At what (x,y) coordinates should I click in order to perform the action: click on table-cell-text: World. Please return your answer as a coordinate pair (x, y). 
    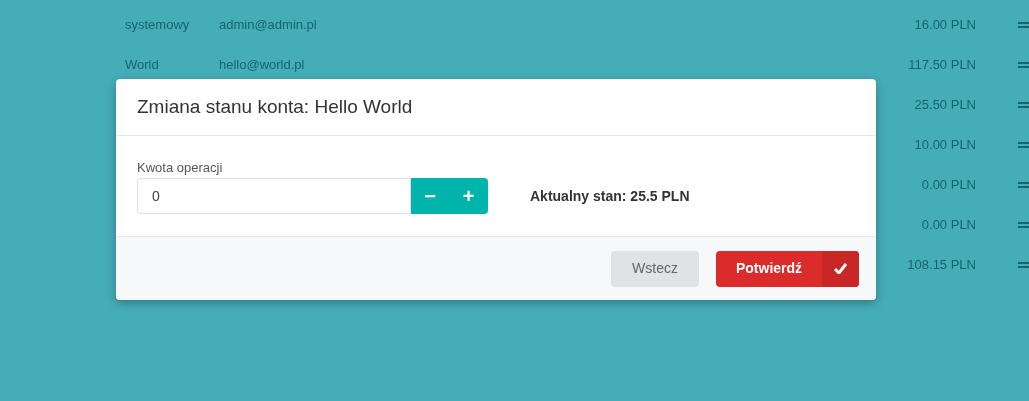
    Looking at the image, I should click on (142, 65).